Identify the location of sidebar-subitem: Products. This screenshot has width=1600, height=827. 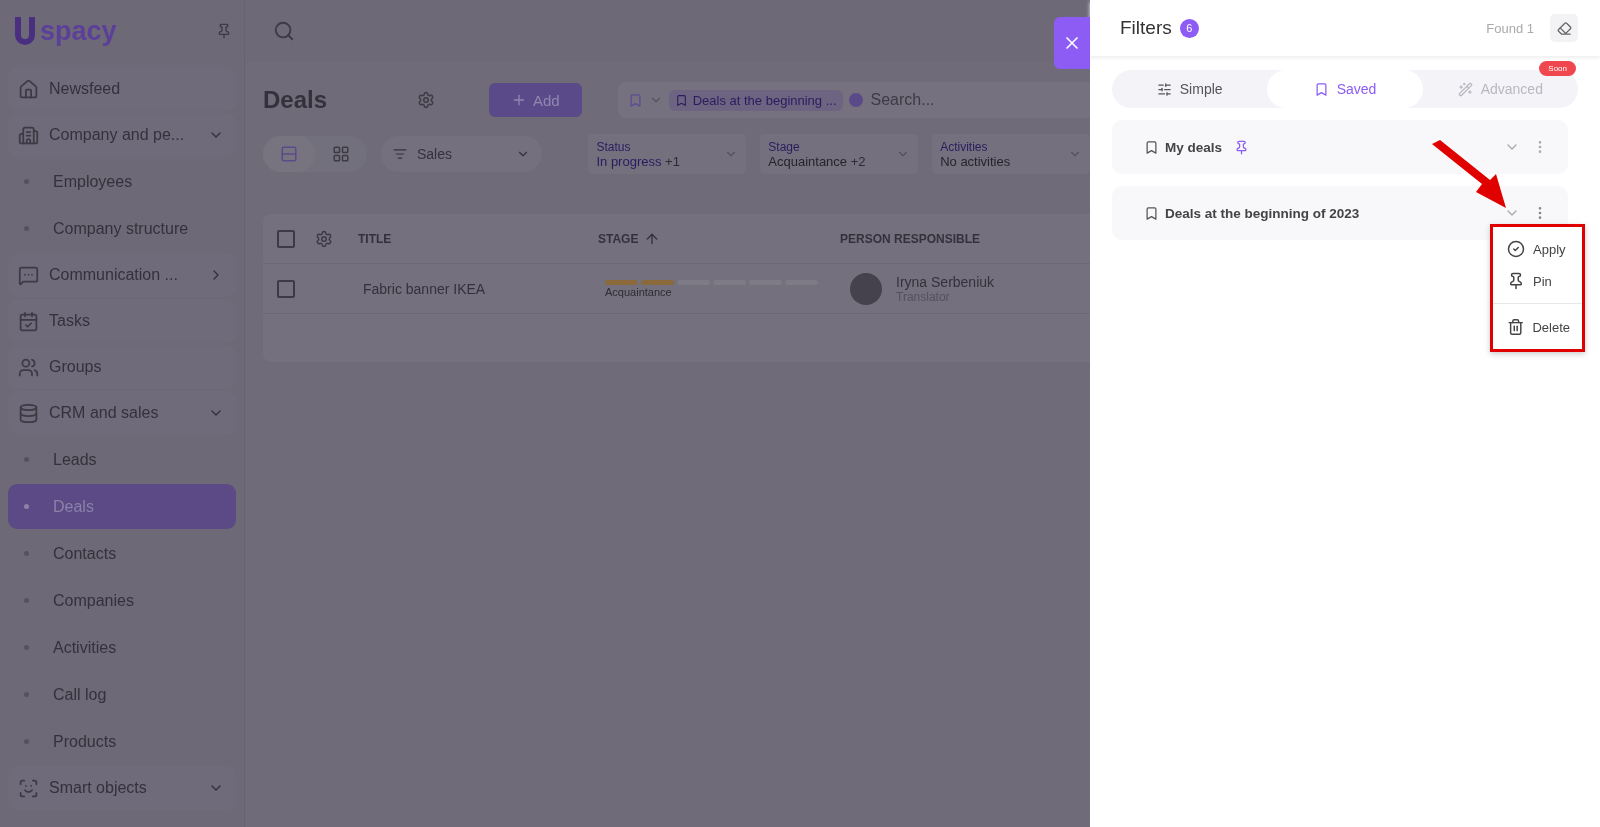
(122, 741).